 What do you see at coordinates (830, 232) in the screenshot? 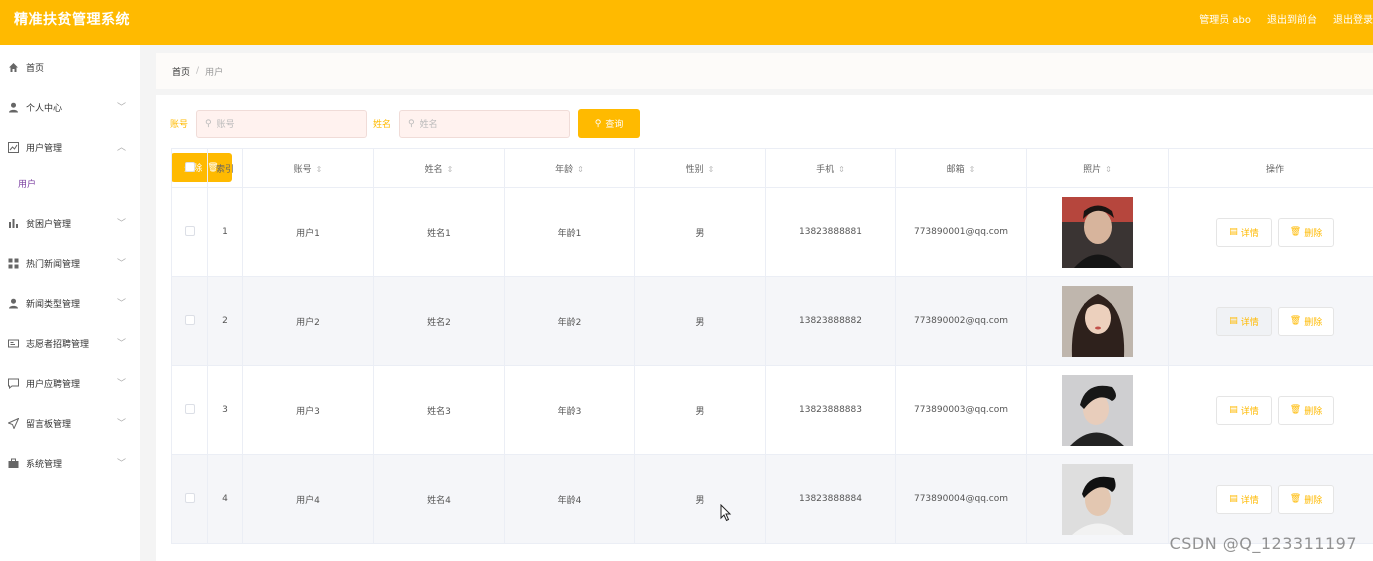
I see `cell-phone: 13823888881` at bounding box center [830, 232].